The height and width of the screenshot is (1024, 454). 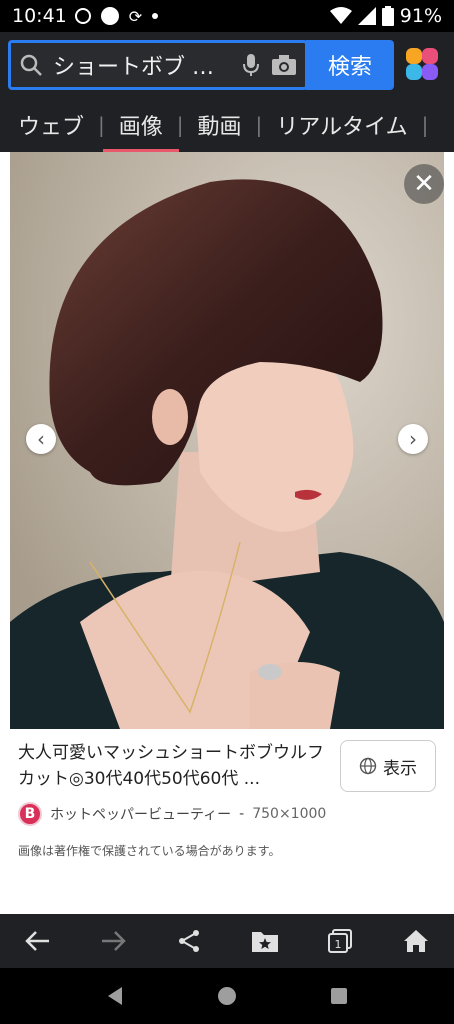 I want to click on tabs-icon: 1, so click(x=340, y=941).